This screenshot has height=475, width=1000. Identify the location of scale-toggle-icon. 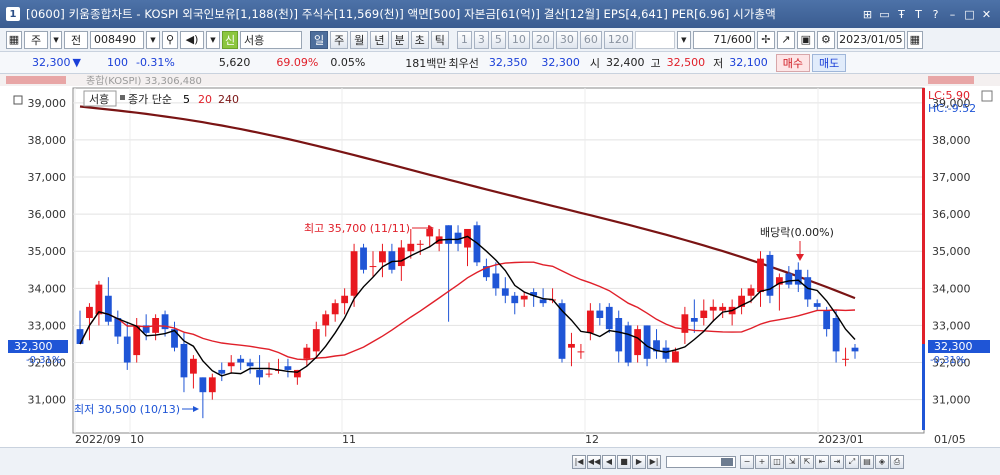
(987, 96).